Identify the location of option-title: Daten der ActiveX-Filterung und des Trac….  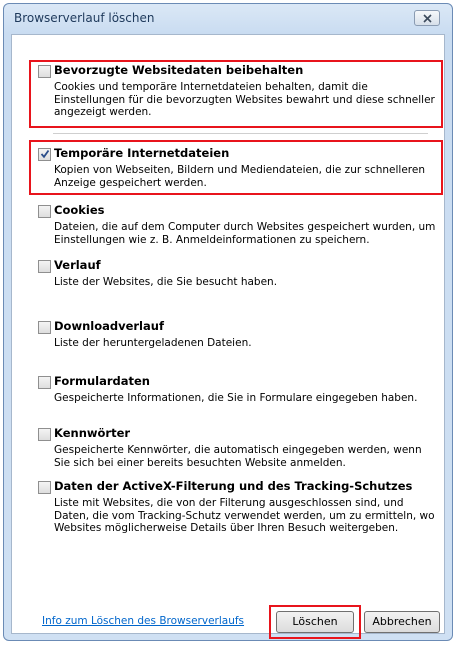
(233, 486).